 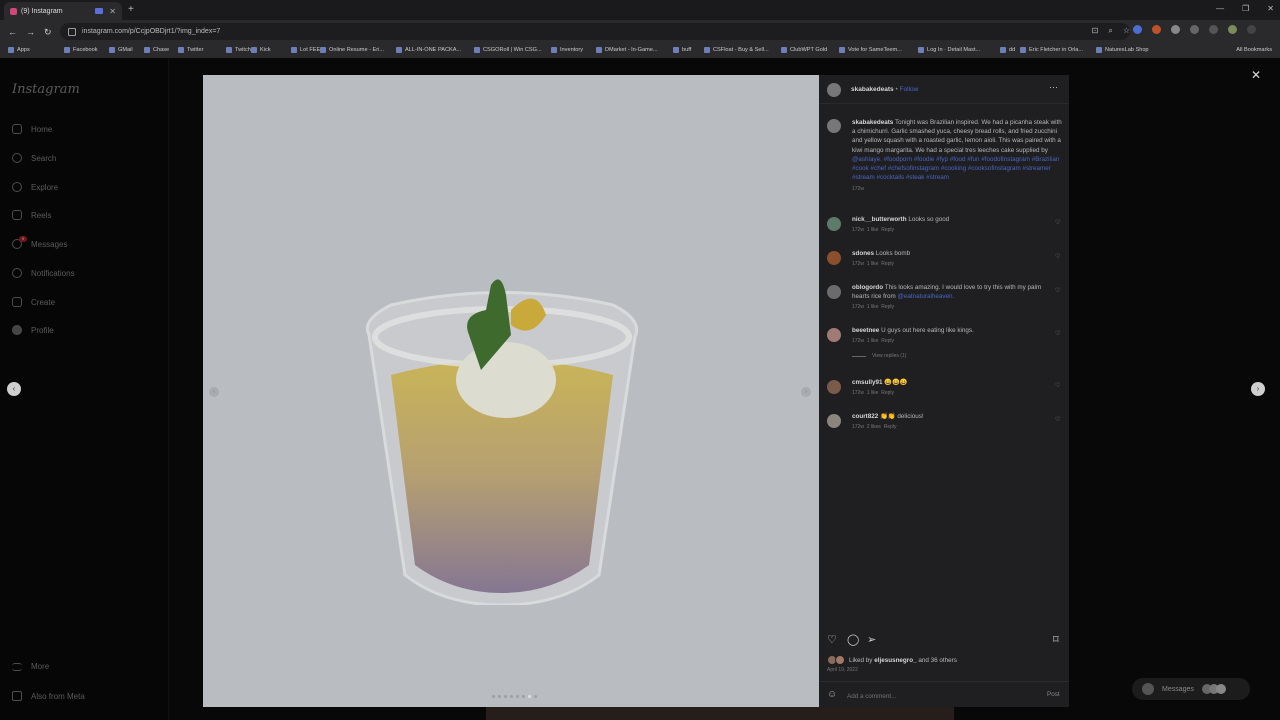 What do you see at coordinates (867, 287) in the screenshot?
I see `comment-author: oblogordo` at bounding box center [867, 287].